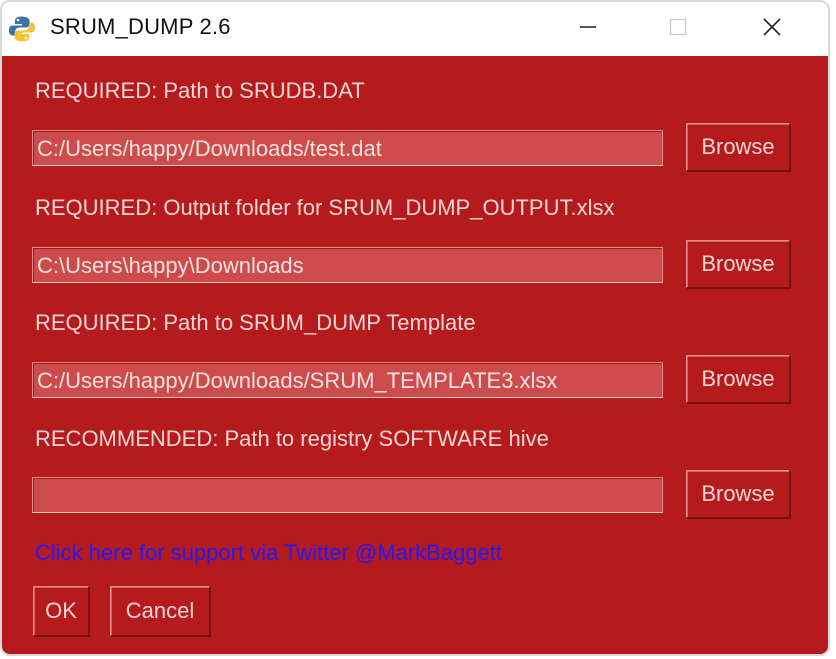 This screenshot has height=659, width=836. Describe the element at coordinates (738, 264) in the screenshot. I see `output-folder-browse-button: Browse` at that location.